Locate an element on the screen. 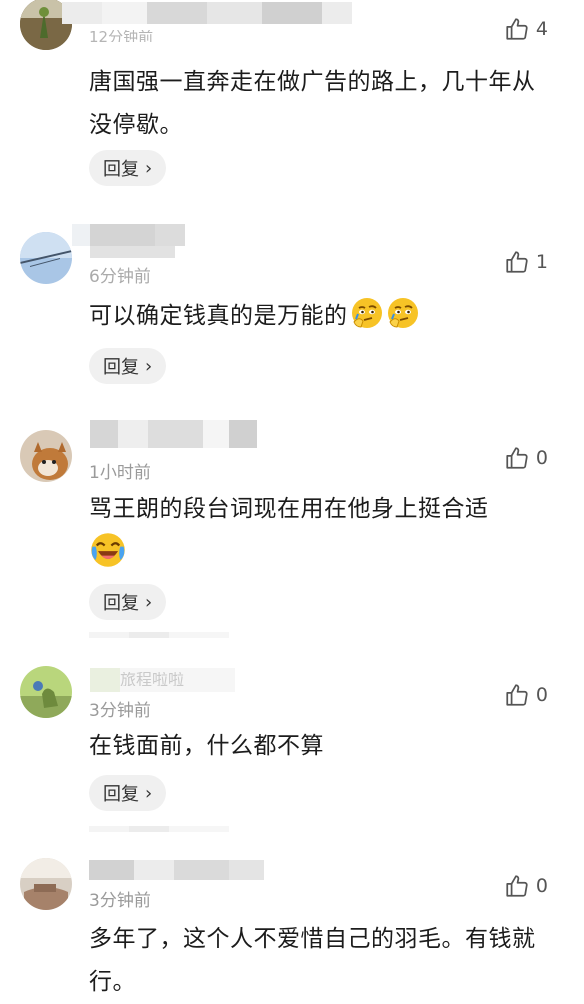 The image size is (584, 1004). like-count: 1 is located at coordinates (541, 262).